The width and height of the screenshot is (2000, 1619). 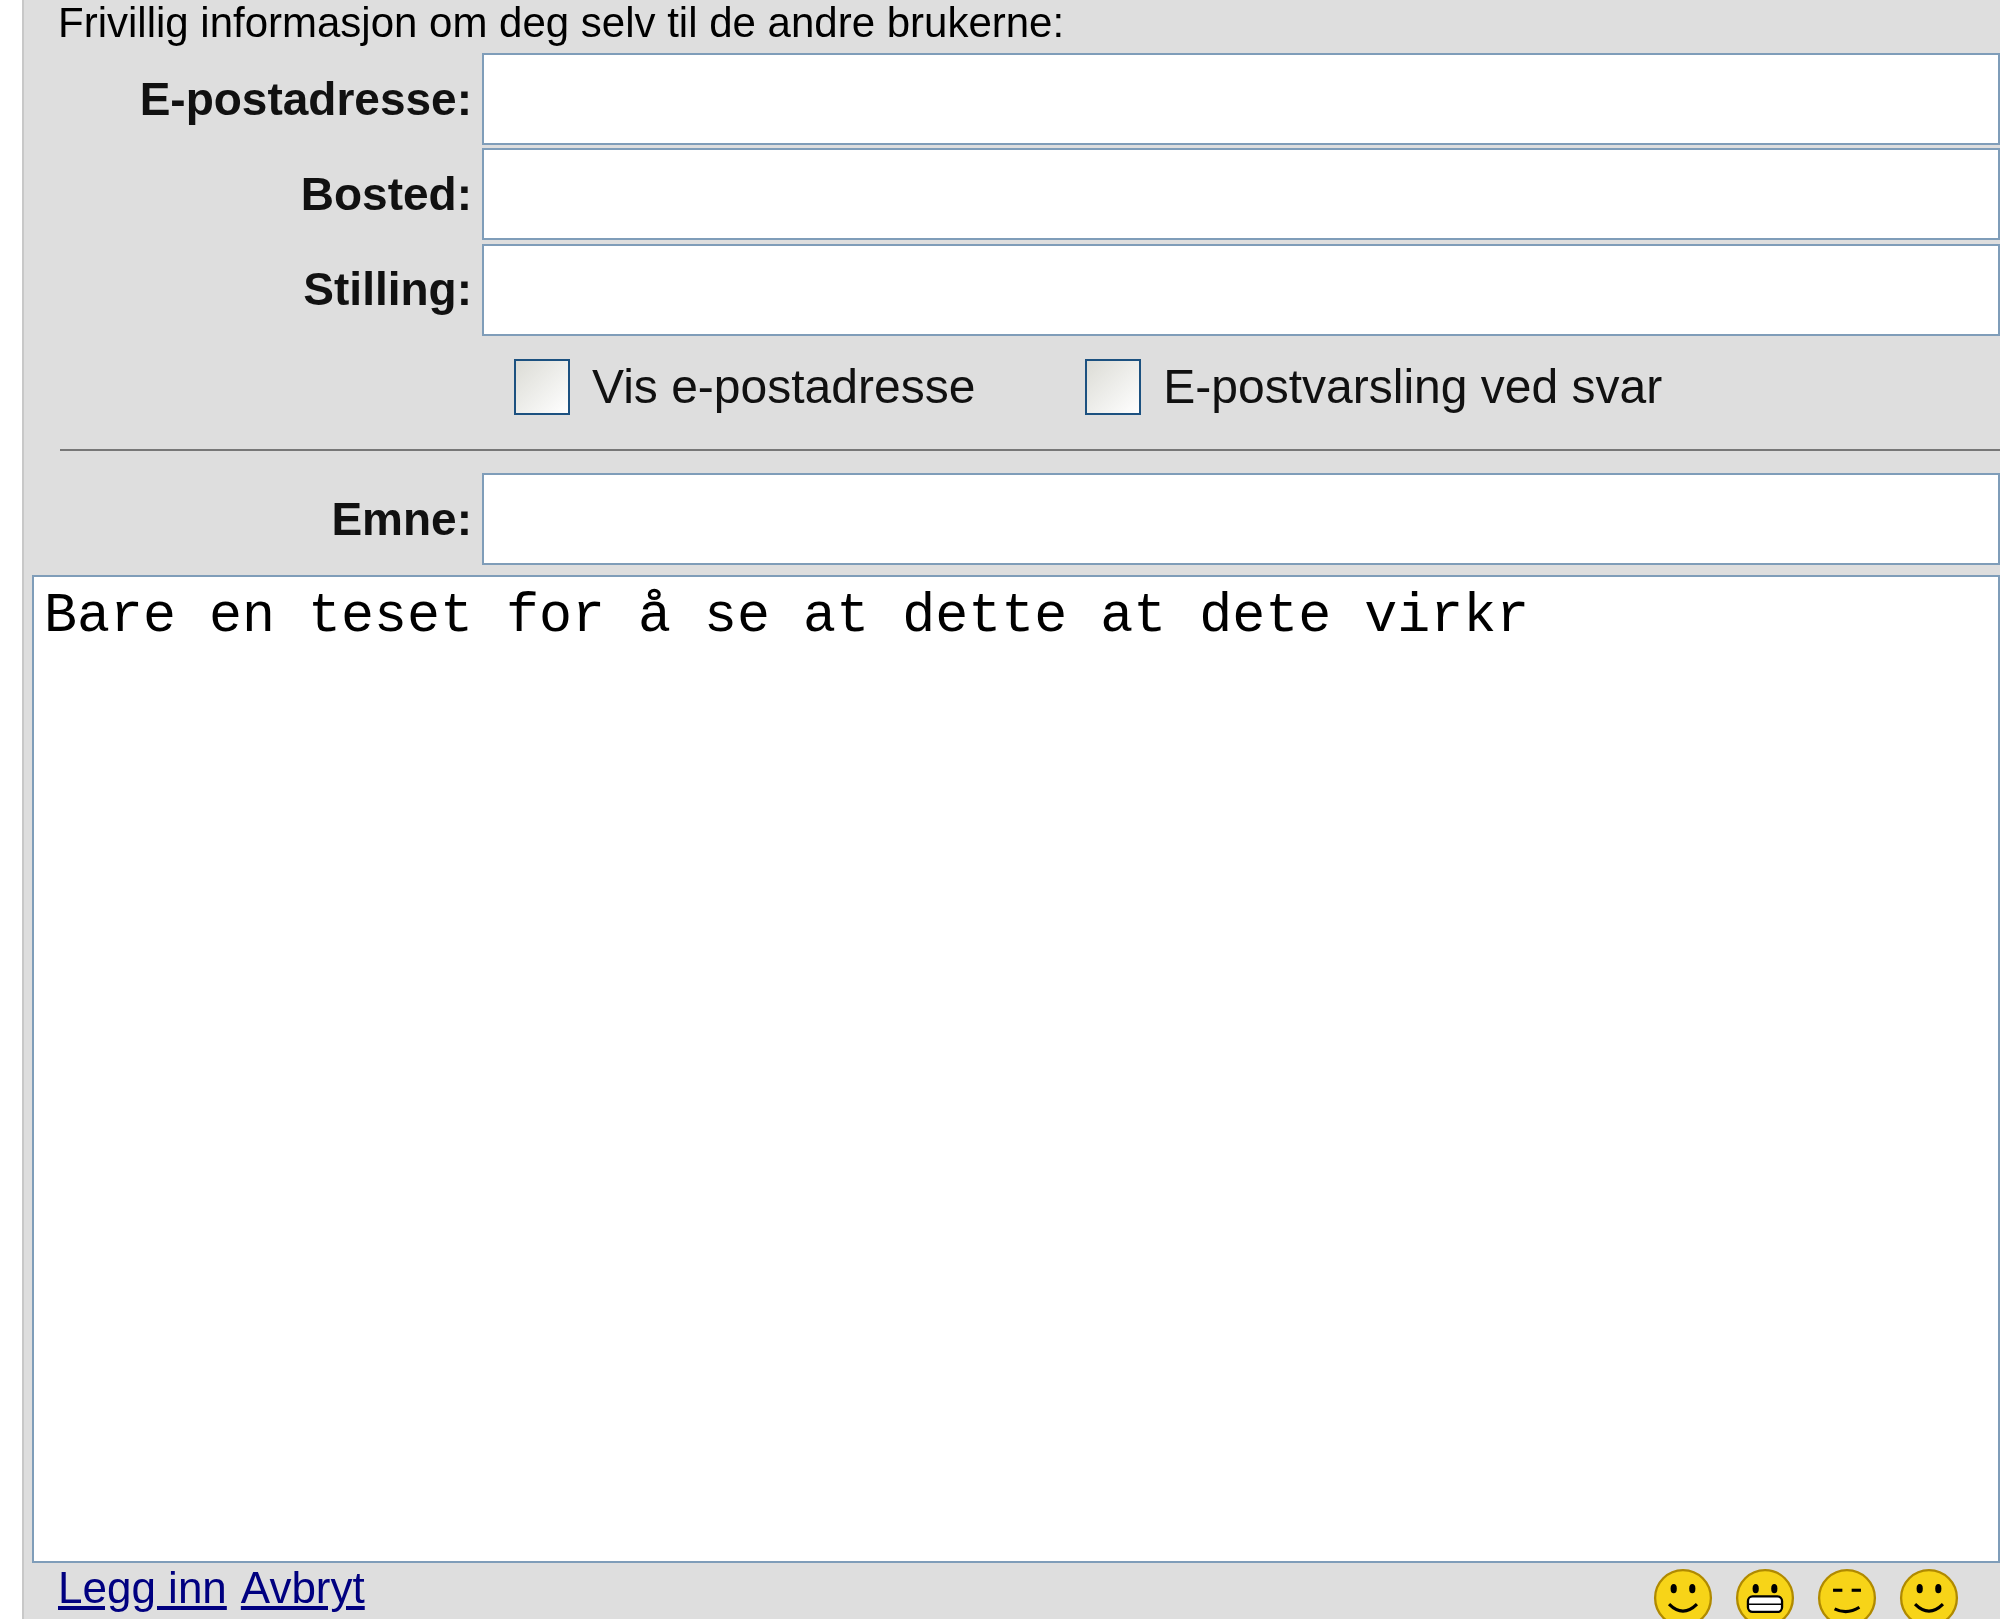 I want to click on checkbox-label: Vis e-postadresse, so click(x=784, y=386).